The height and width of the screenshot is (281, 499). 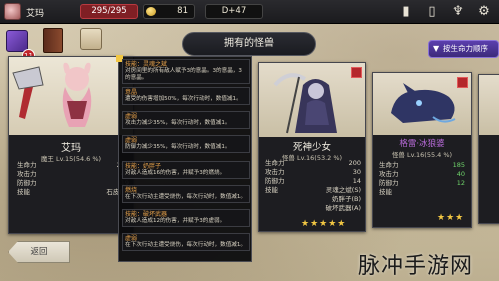 What do you see at coordinates (436, 48) in the screenshot?
I see `filter-icon: ▼` at bounding box center [436, 48].